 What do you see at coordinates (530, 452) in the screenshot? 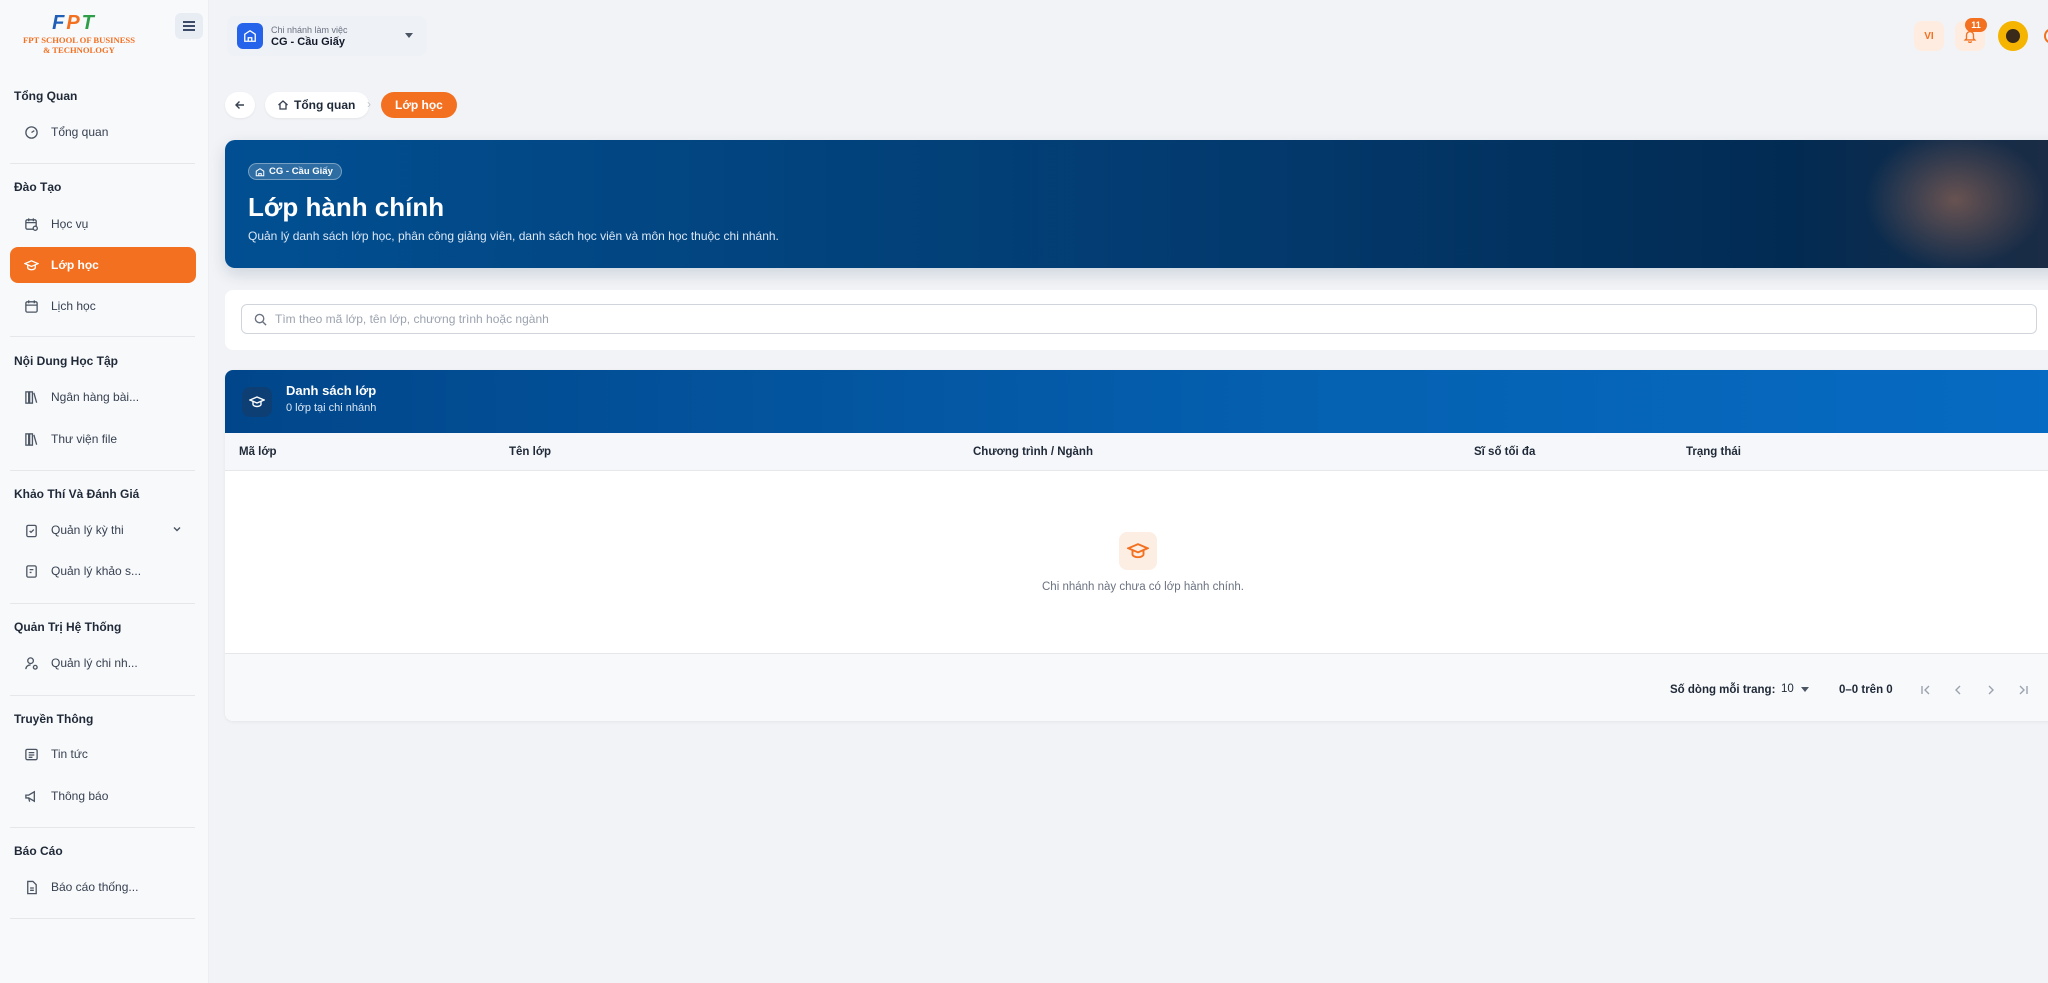
I see `column-header-class-name: Tên lớp` at bounding box center [530, 452].